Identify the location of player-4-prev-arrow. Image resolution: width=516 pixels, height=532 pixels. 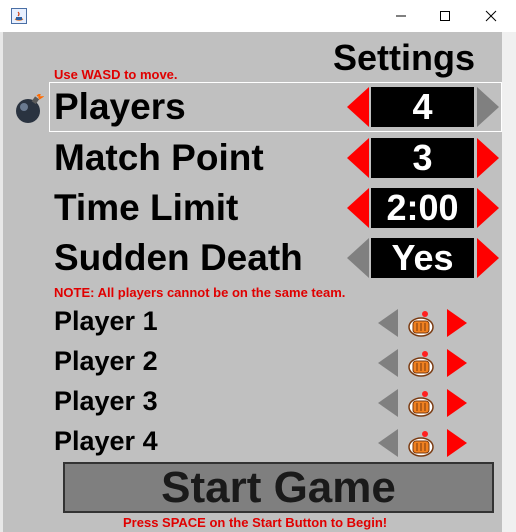
(388, 443).